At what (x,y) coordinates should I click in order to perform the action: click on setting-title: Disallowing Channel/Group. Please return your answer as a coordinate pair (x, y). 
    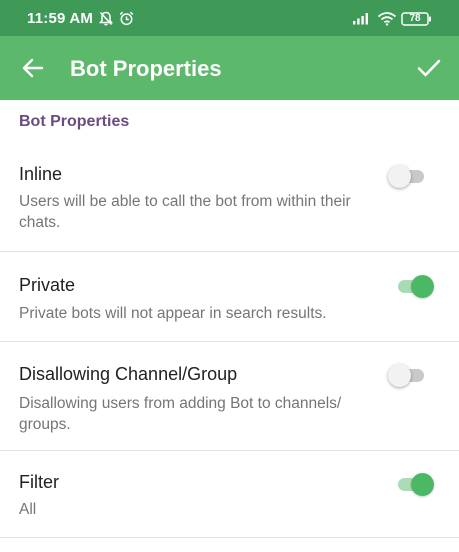
    Looking at the image, I should click on (128, 374).